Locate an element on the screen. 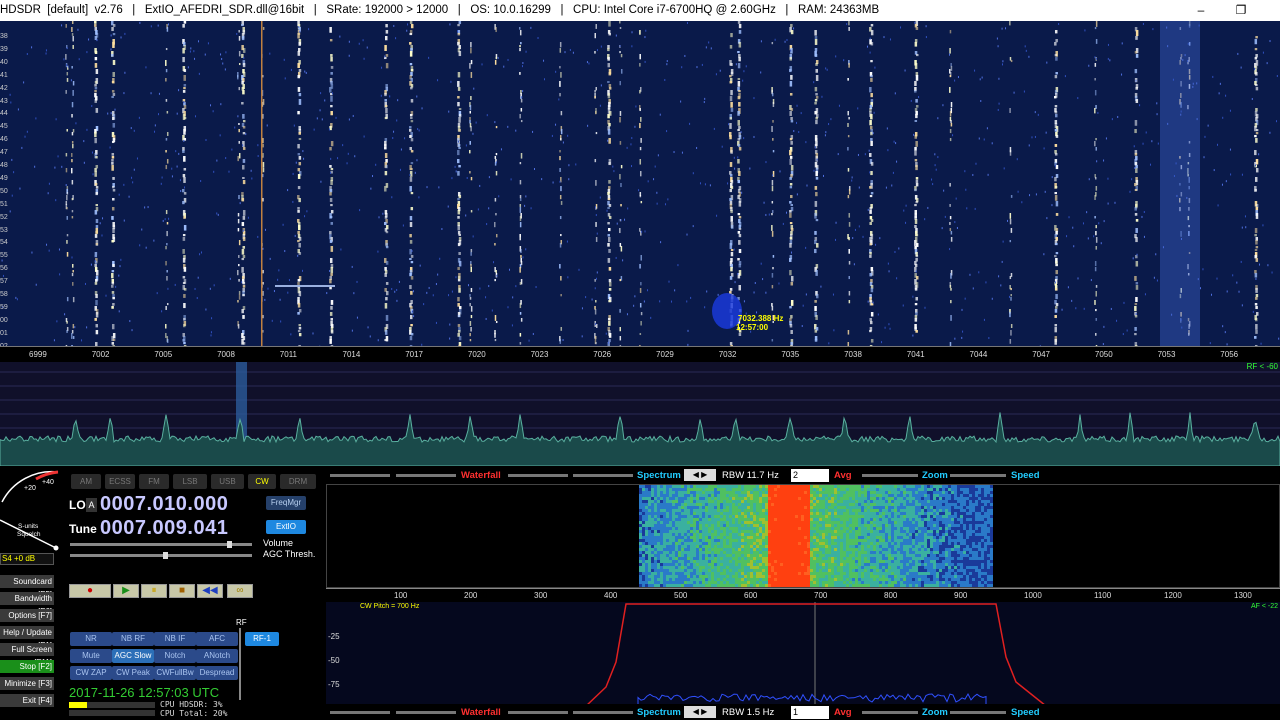 The image size is (1280, 720). record-button: ● is located at coordinates (90, 591).